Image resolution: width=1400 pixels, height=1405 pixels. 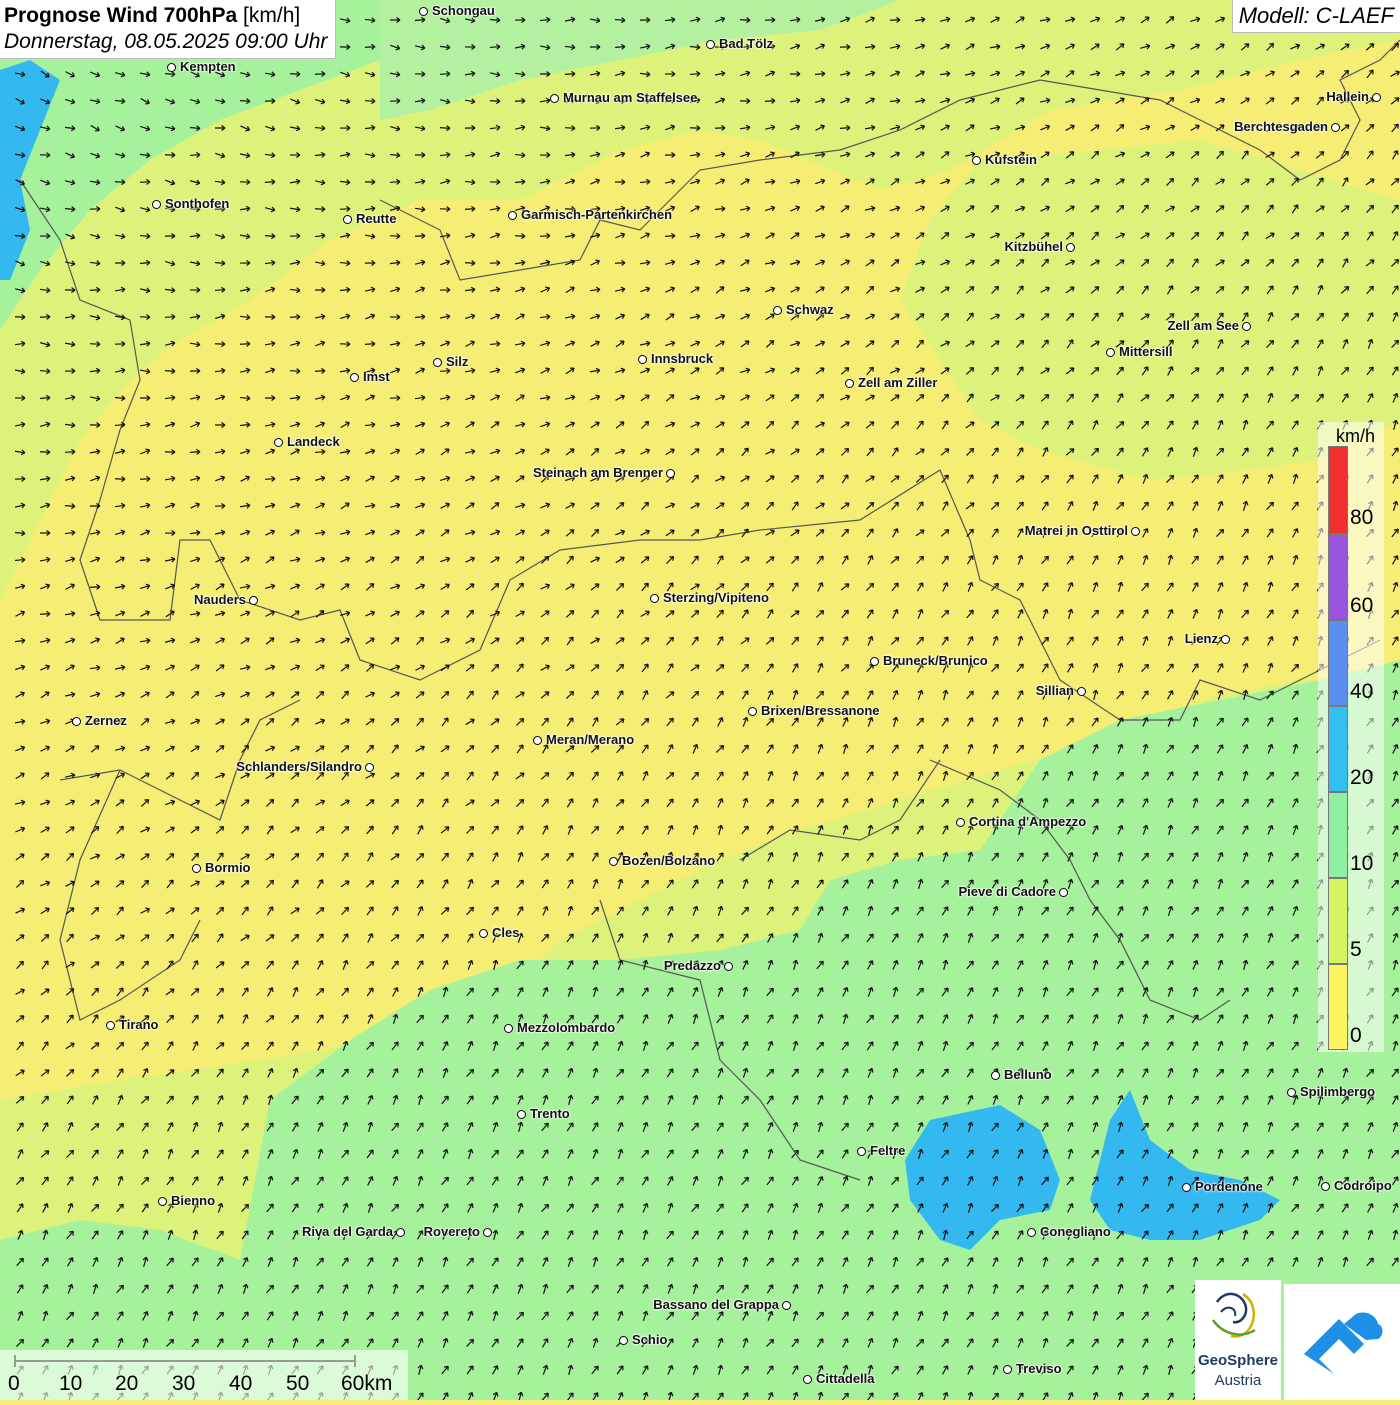 I want to click on scale-bar: 0 10 20 30 40 50 60km, so click(x=204, y=1375).